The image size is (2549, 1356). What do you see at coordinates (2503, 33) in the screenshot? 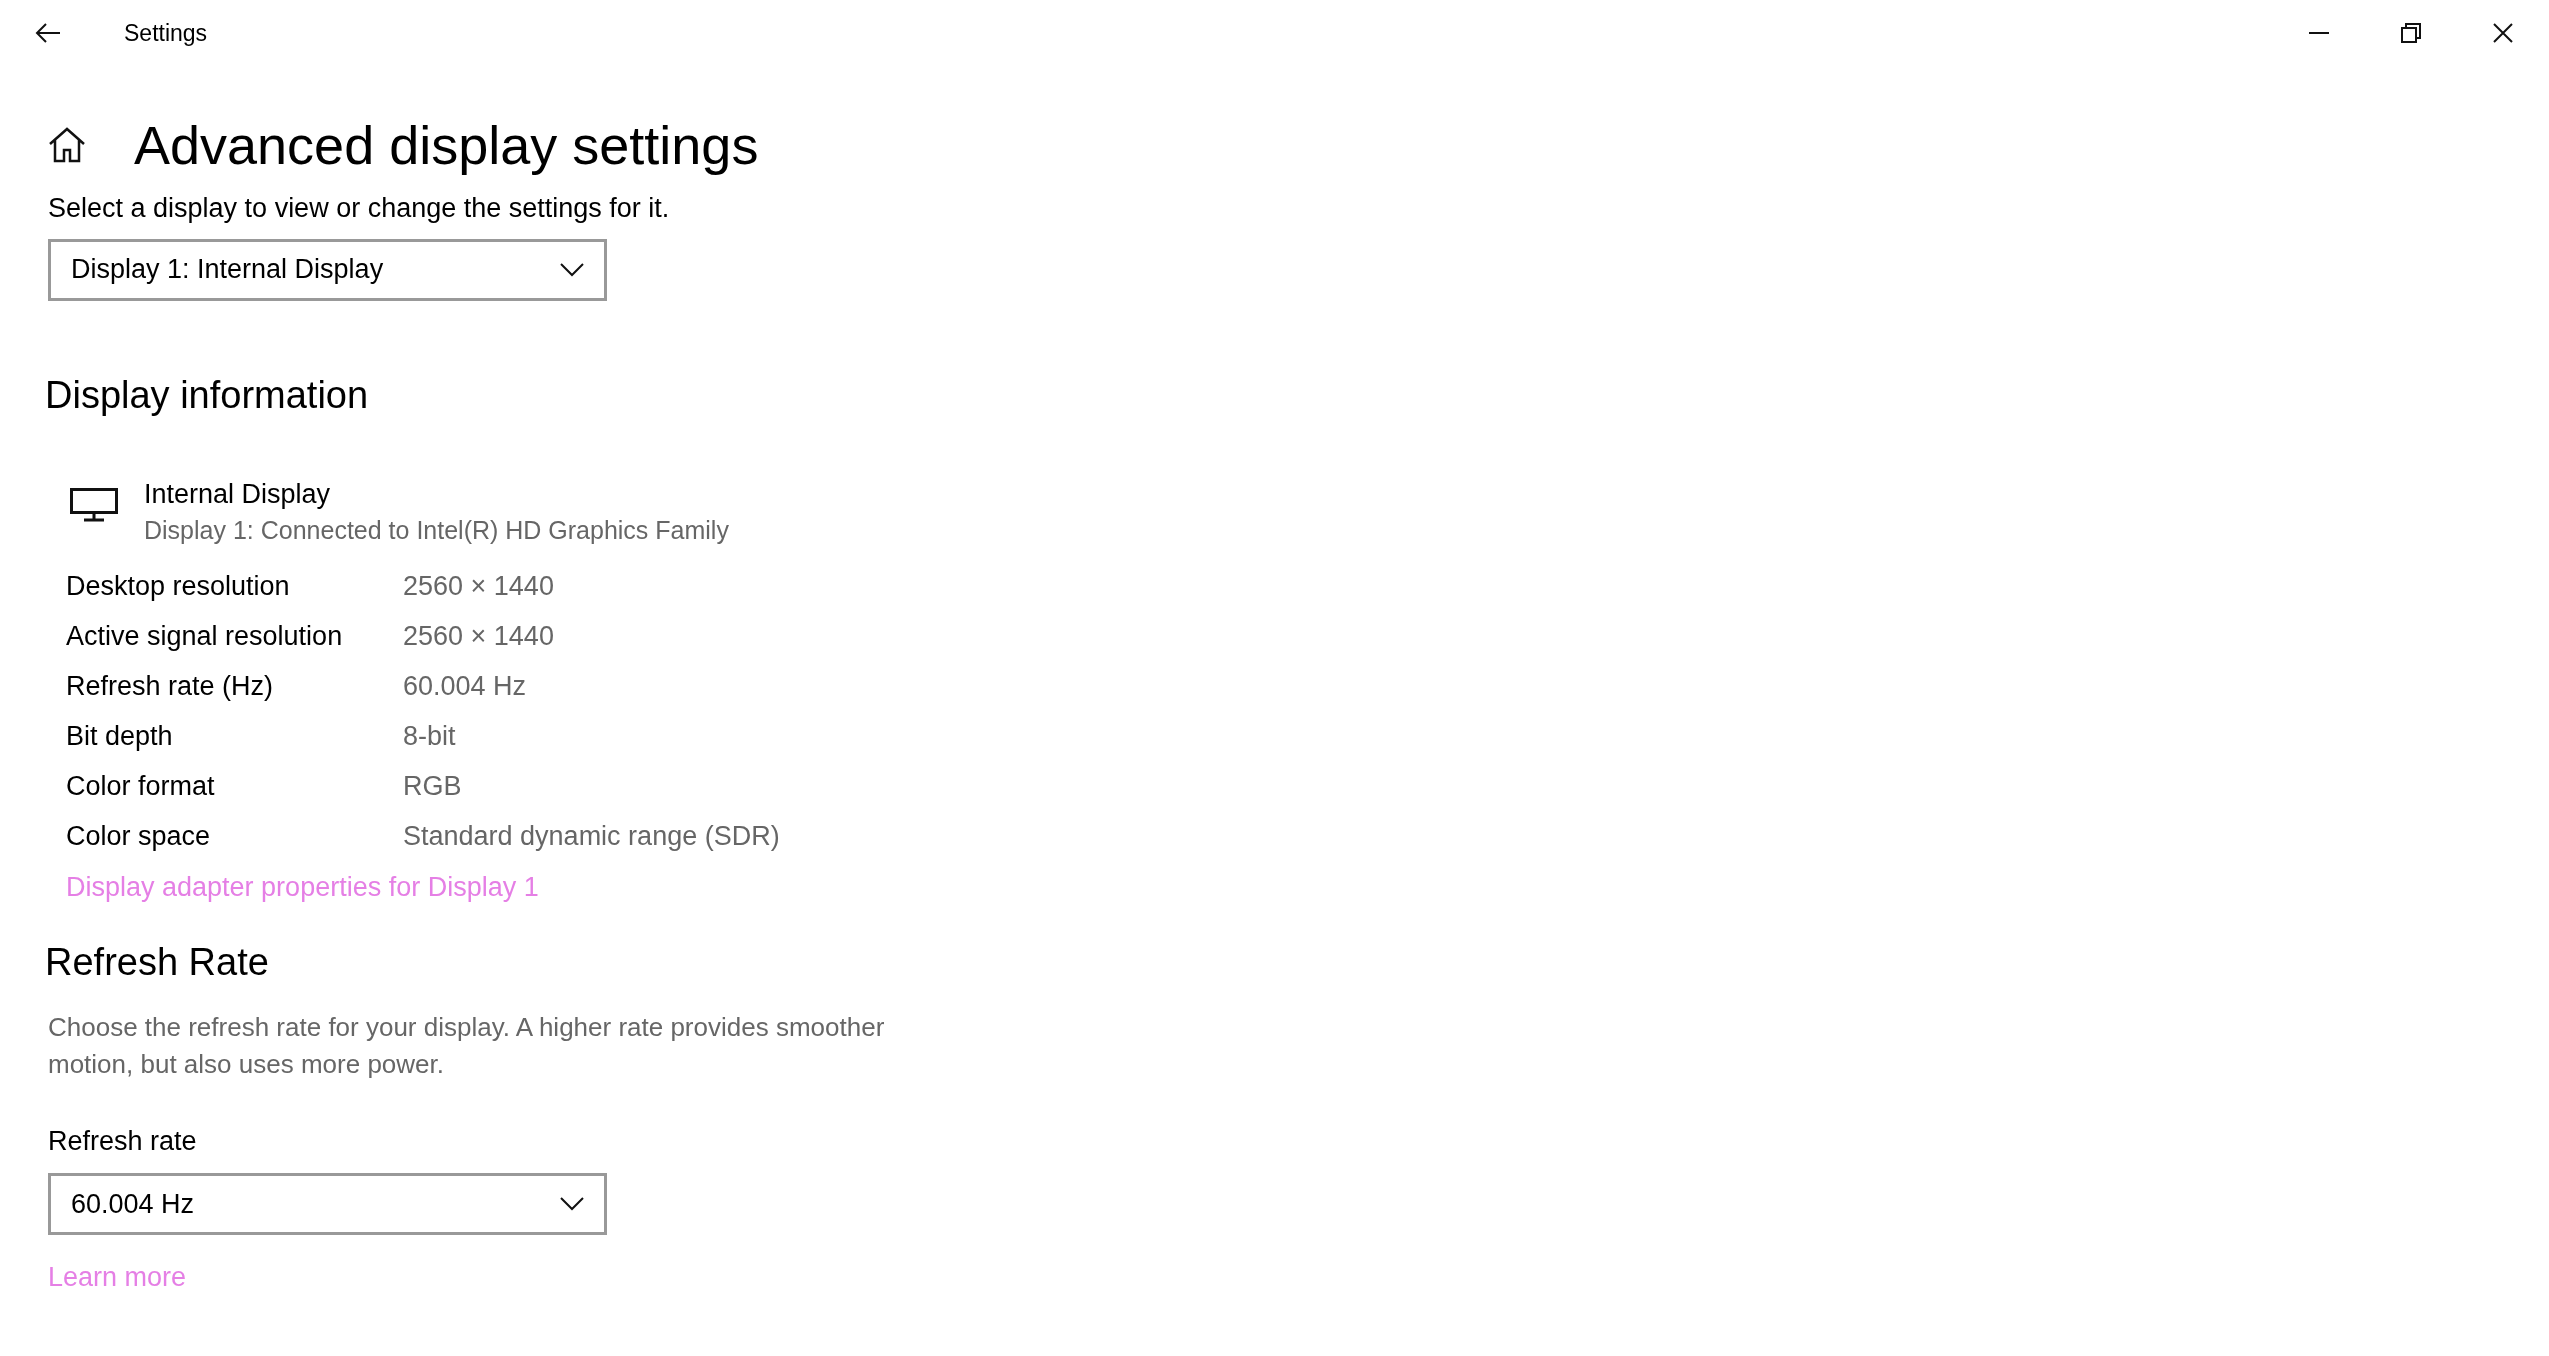
I see `close-icon` at bounding box center [2503, 33].